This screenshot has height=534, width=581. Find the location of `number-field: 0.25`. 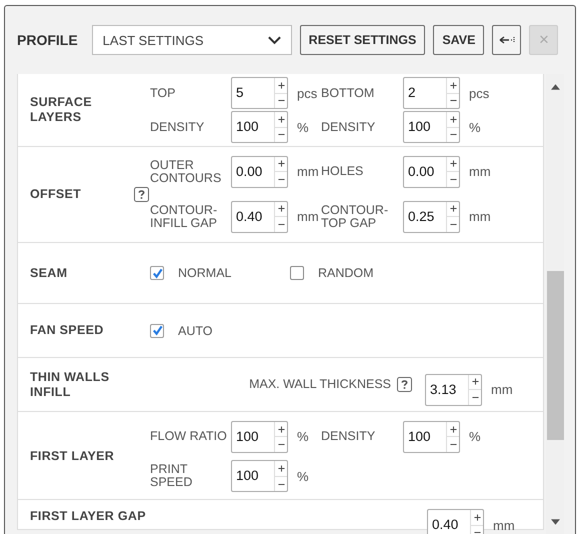

number-field: 0.25 is located at coordinates (431, 216).